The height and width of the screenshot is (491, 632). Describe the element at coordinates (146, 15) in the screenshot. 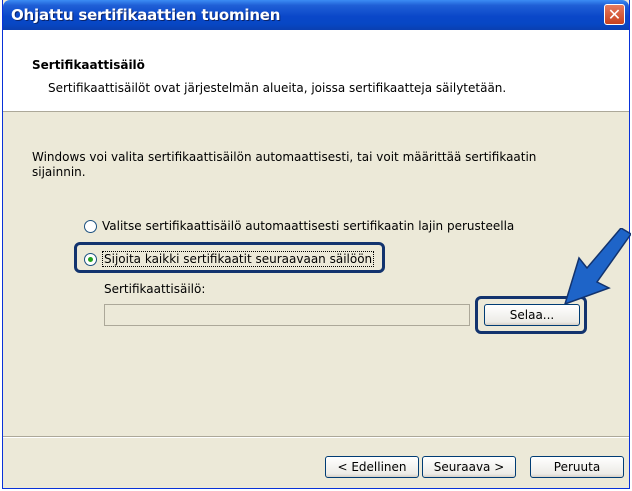

I see `window-title: Ohjattu sertifikaattien tuominen` at that location.